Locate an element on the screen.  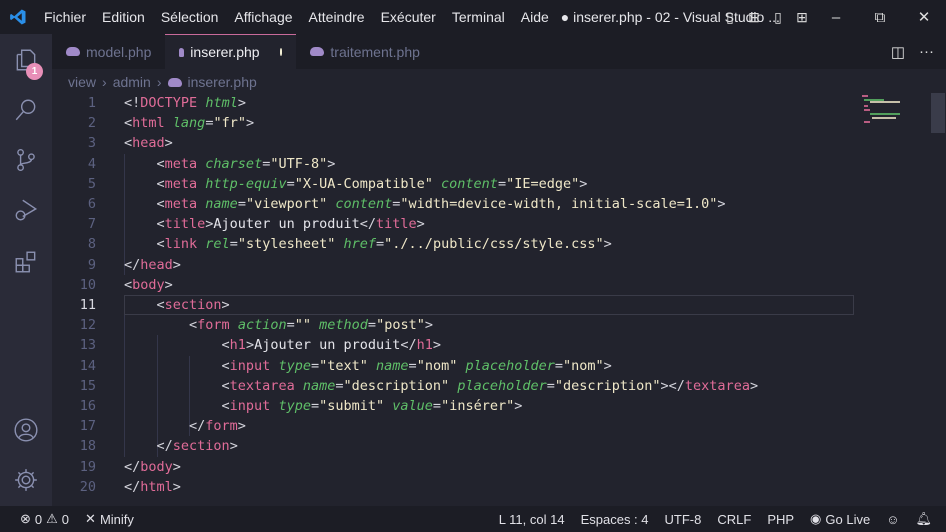
end-of-line: CRLF is located at coordinates (734, 519).